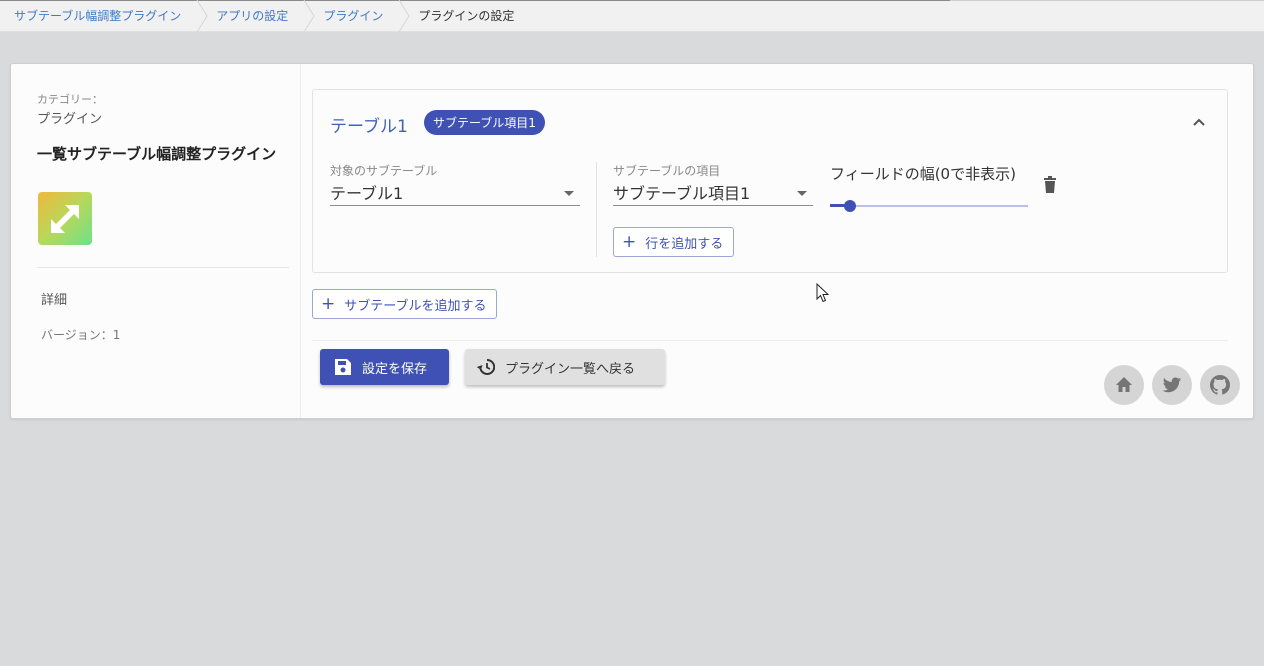 This screenshot has height=666, width=1264. I want to click on sidebar-divider, so click(163, 267).